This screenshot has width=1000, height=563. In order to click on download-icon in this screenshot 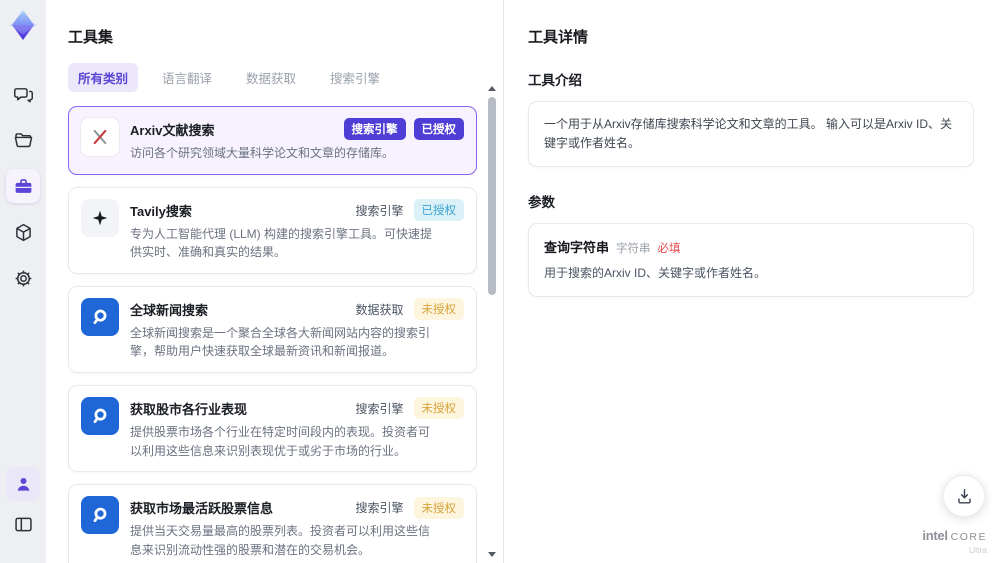, I will do `click(964, 496)`.